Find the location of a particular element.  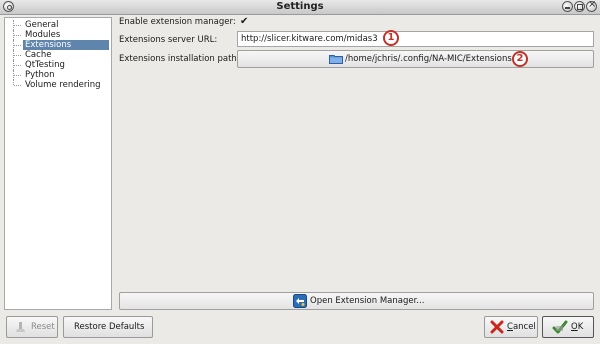

ok-label-rest: K is located at coordinates (580, 327).